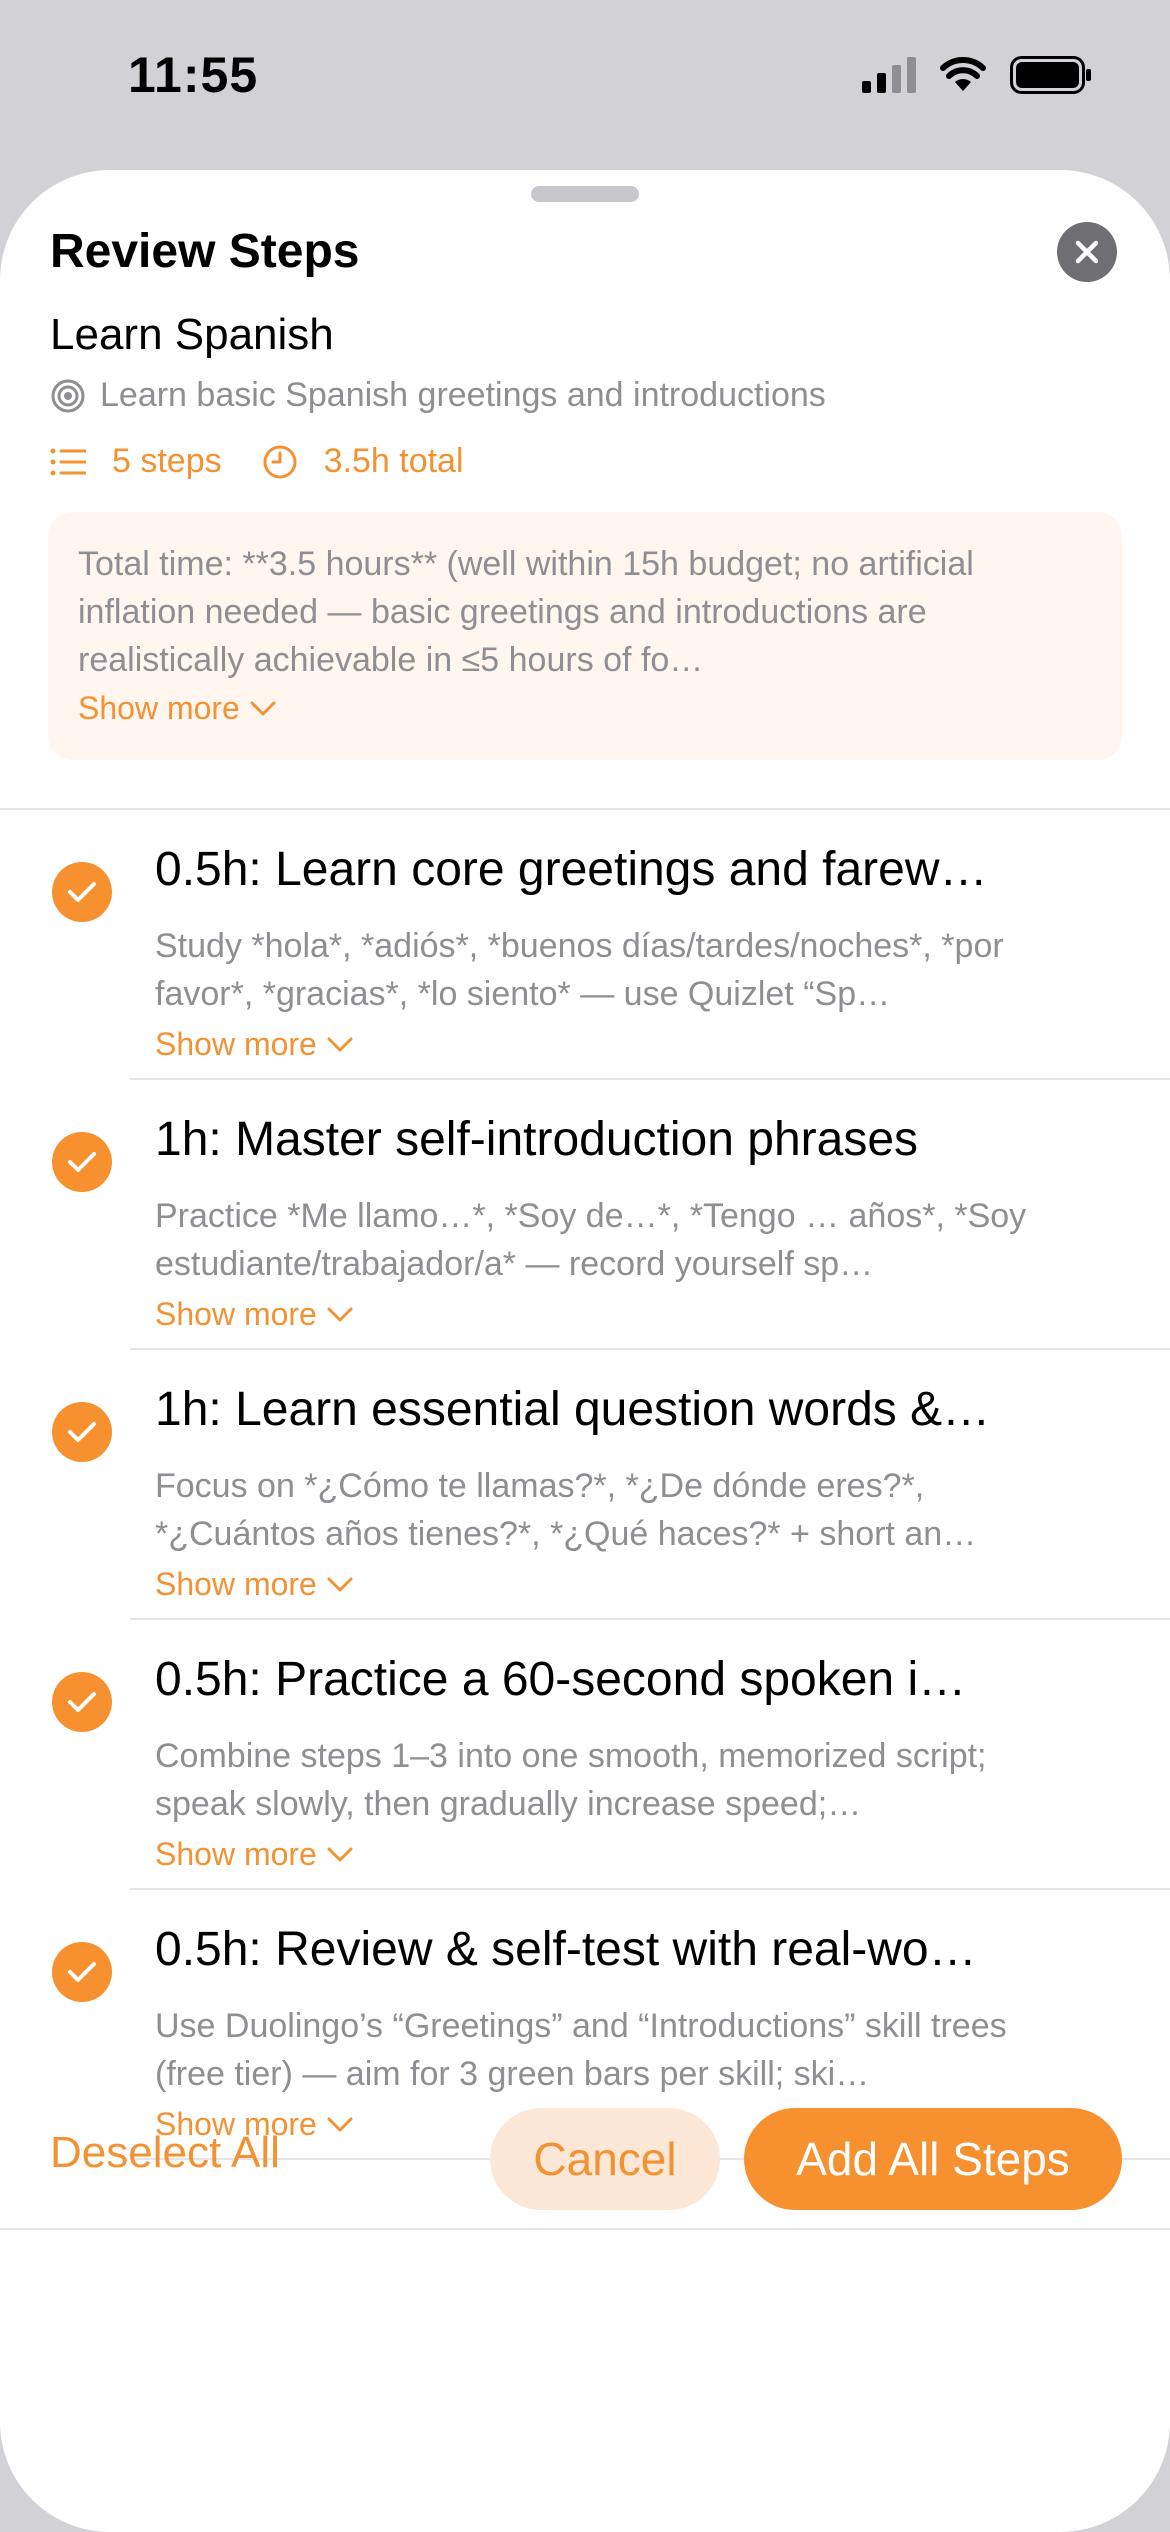  I want to click on total-time: 3.5h total, so click(363, 461).